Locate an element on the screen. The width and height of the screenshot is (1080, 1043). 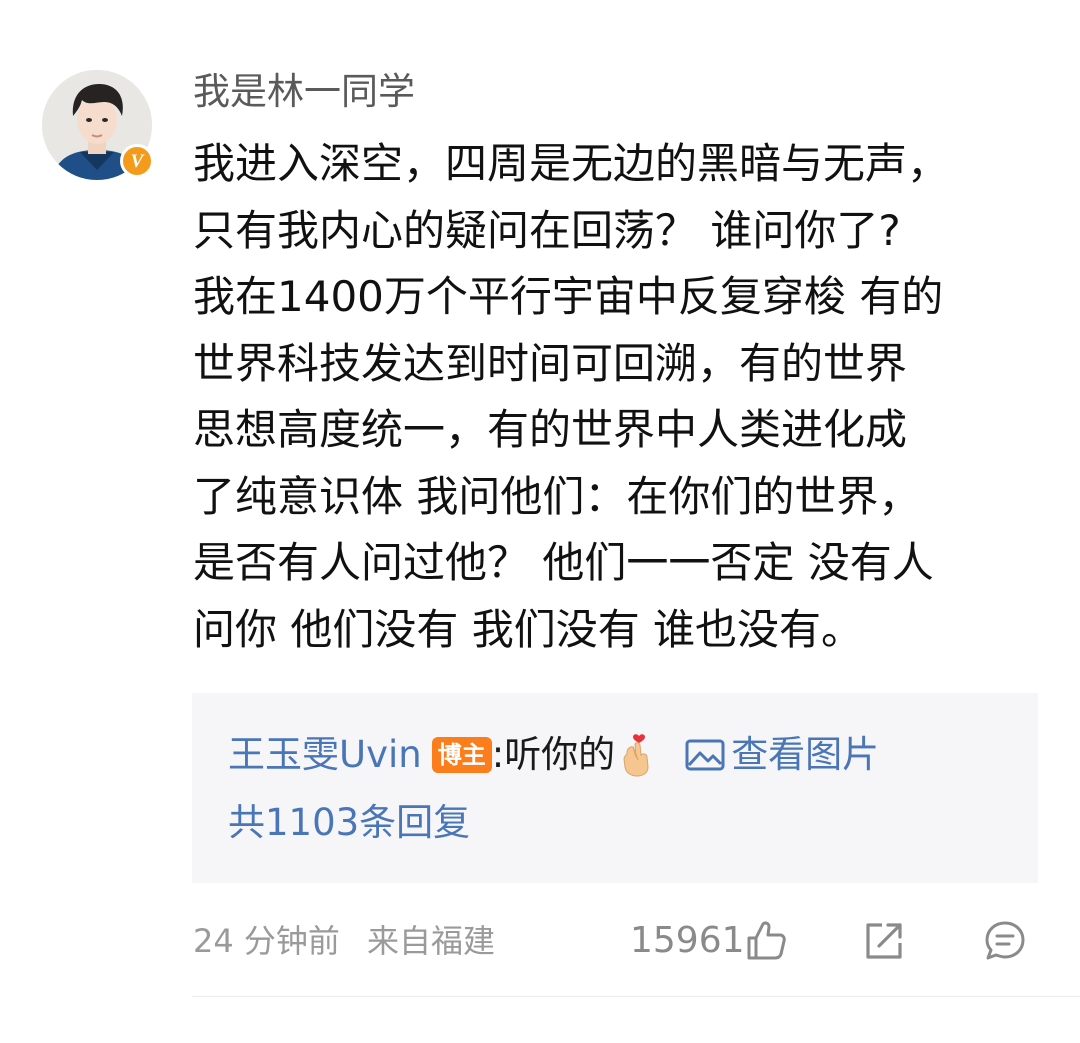
reply-row: 王玉雯Uvin 博主 : 听你的 查看图片 is located at coordinates (553, 755).